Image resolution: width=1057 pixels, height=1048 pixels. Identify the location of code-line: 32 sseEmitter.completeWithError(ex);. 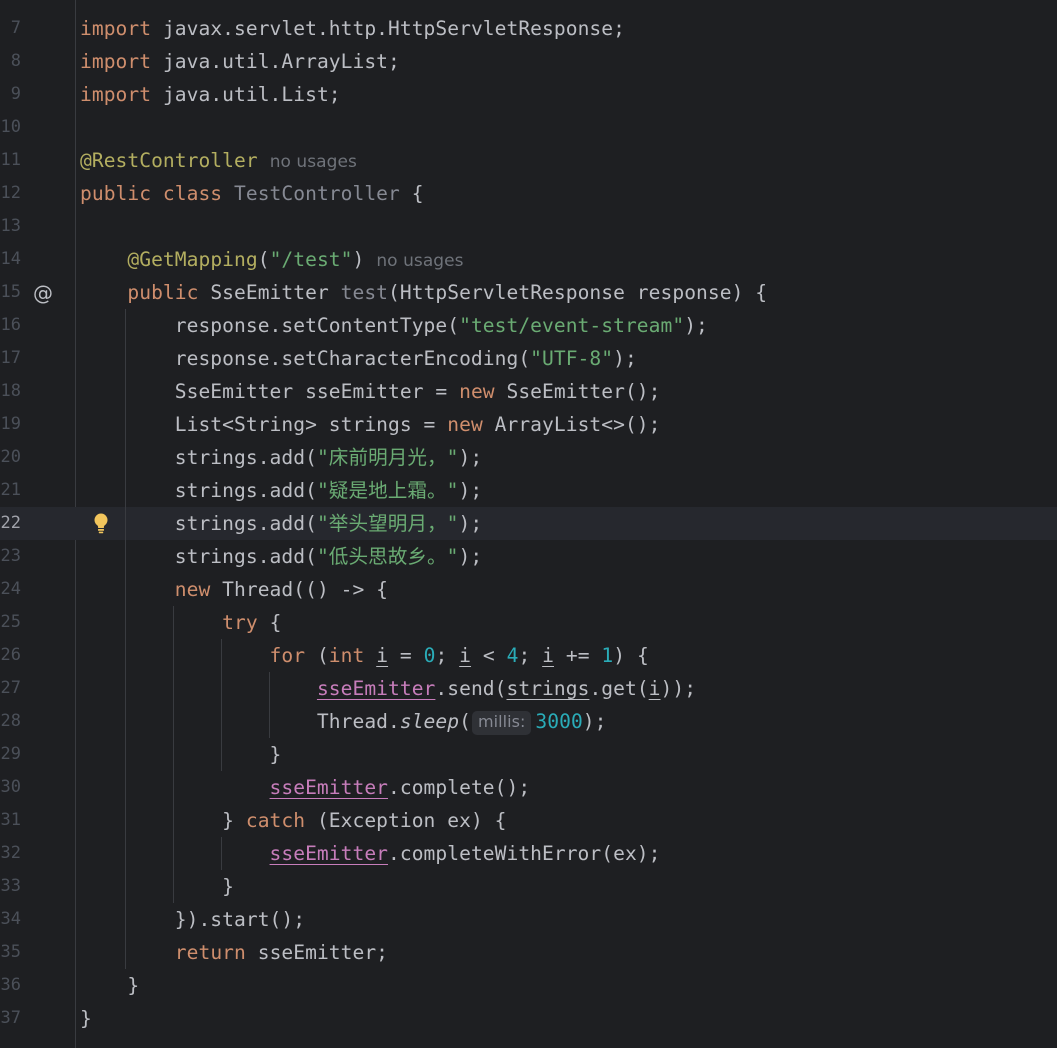
(528, 853).